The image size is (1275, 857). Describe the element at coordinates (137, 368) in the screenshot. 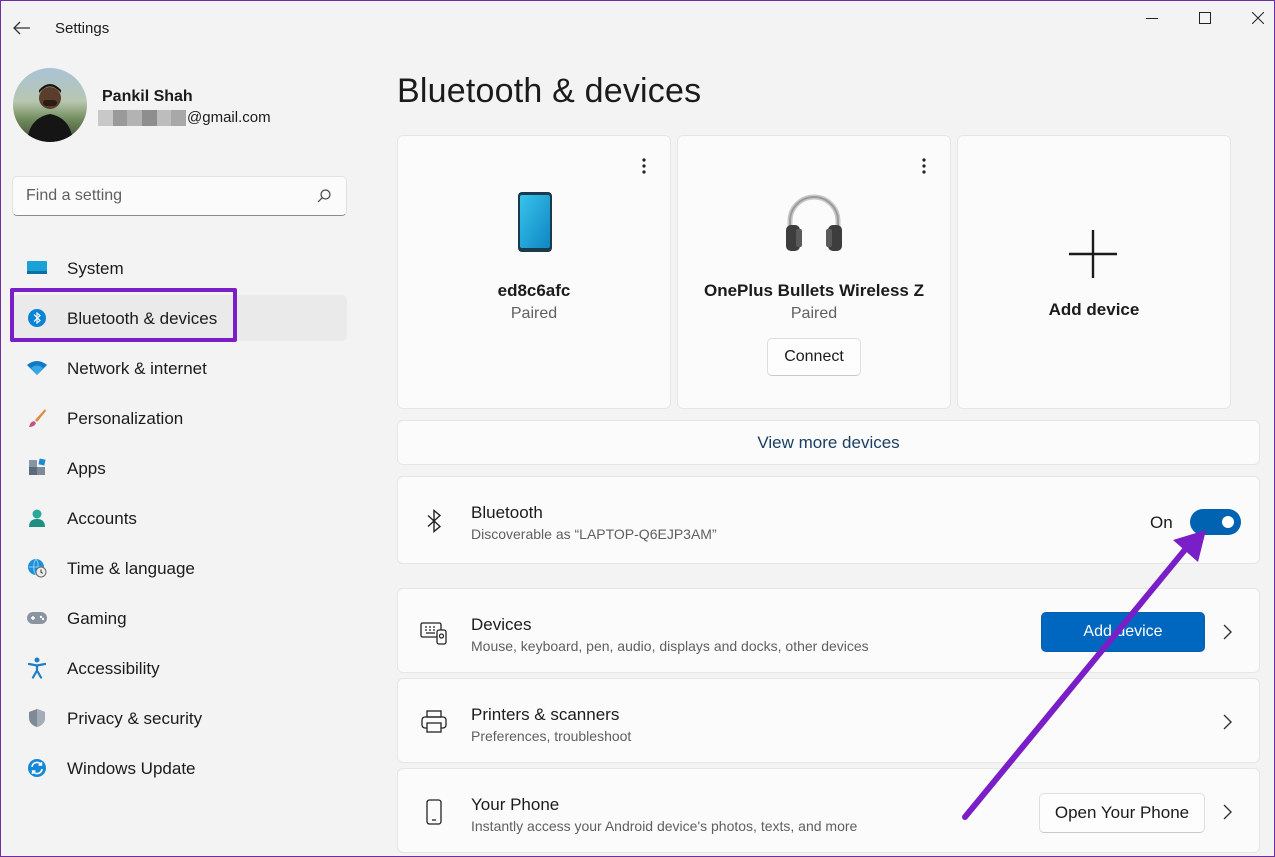

I see `sidebar-item-label: Network & internet` at that location.